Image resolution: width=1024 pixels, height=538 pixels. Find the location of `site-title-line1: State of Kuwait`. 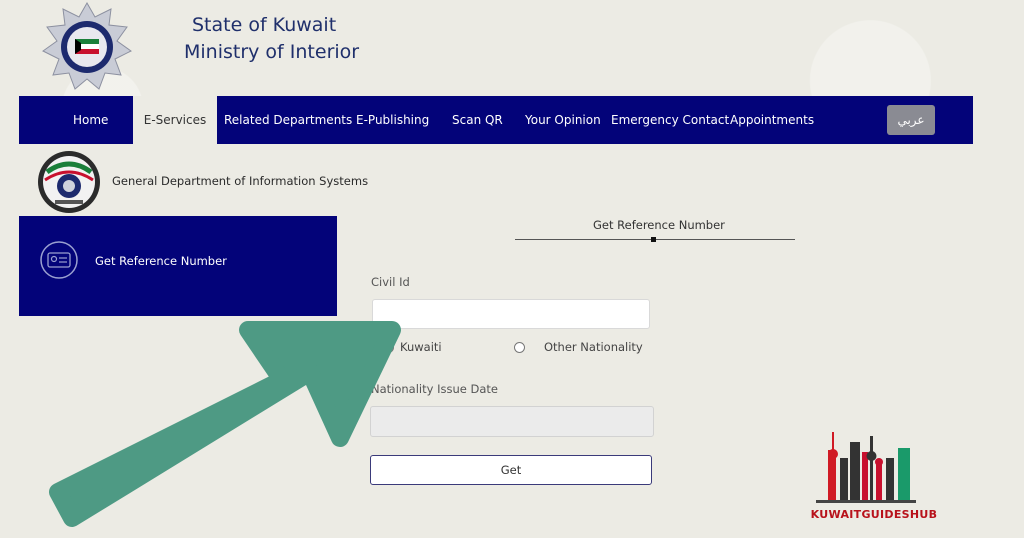

site-title-line1: State of Kuwait is located at coordinates (264, 25).